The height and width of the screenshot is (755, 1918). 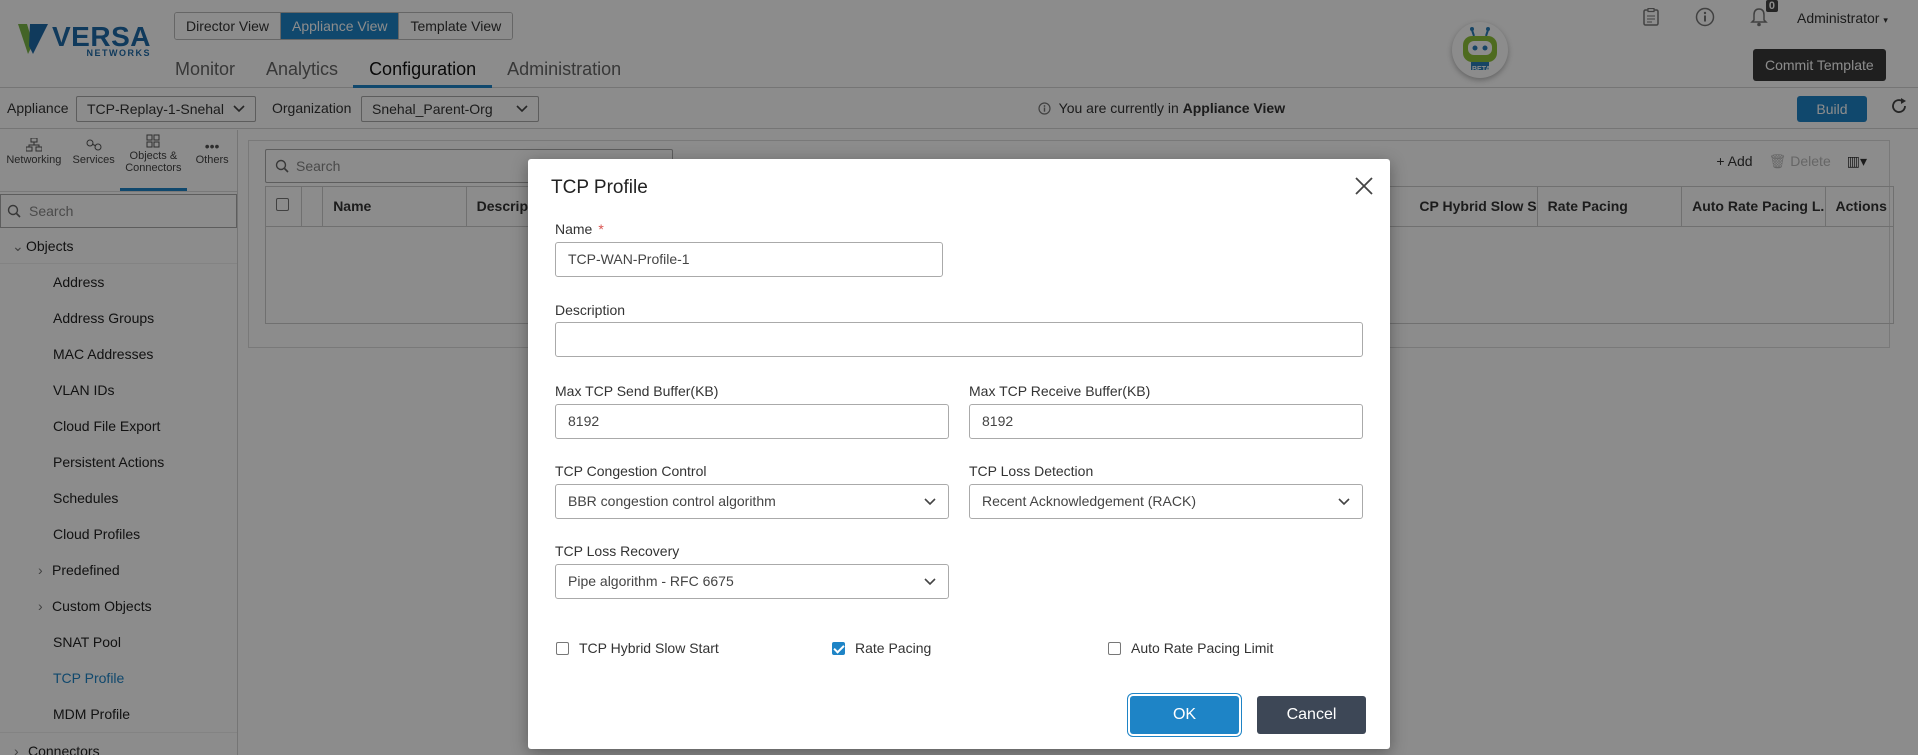 I want to click on rate-pacing-label: Rate Pacing, so click(x=893, y=648).